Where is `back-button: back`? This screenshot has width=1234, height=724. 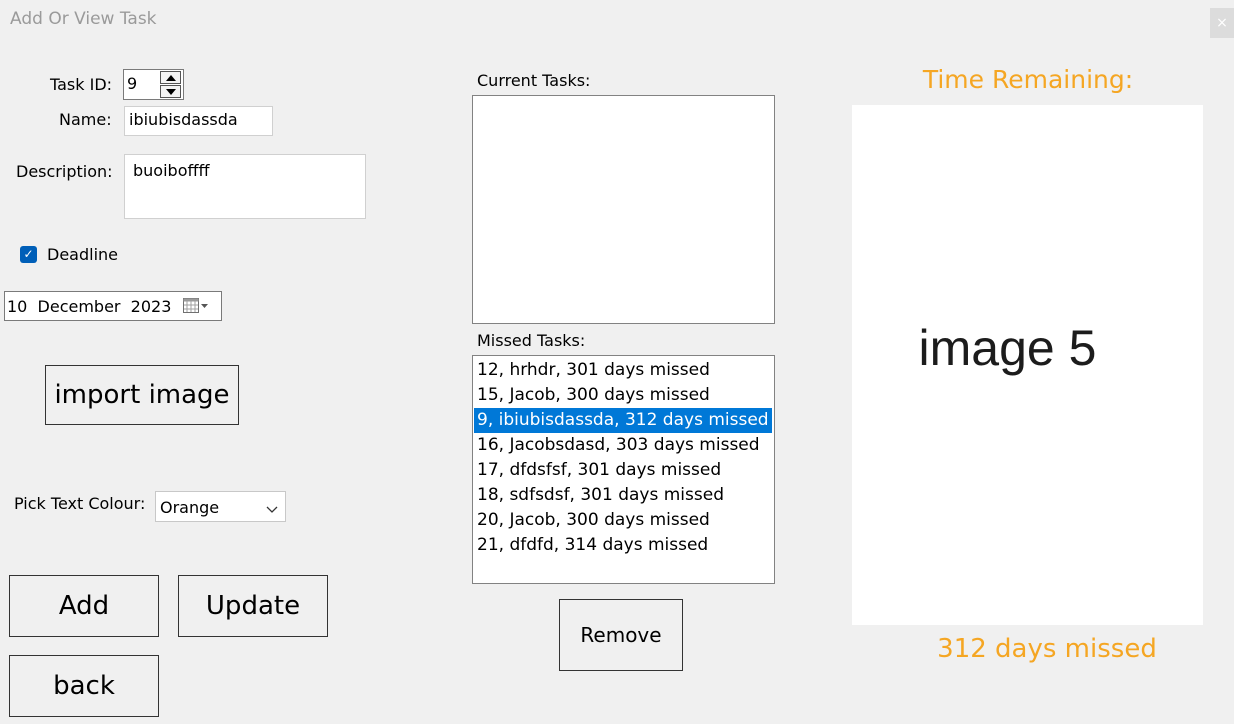
back-button: back is located at coordinates (84, 686).